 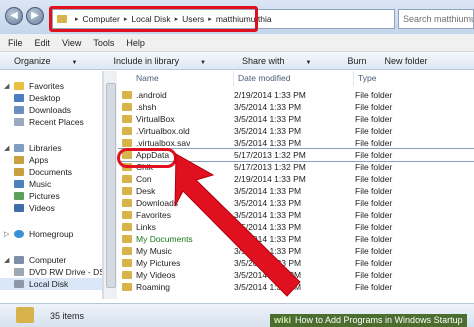 I want to click on nav-computer-label: Computer, so click(x=48, y=260).